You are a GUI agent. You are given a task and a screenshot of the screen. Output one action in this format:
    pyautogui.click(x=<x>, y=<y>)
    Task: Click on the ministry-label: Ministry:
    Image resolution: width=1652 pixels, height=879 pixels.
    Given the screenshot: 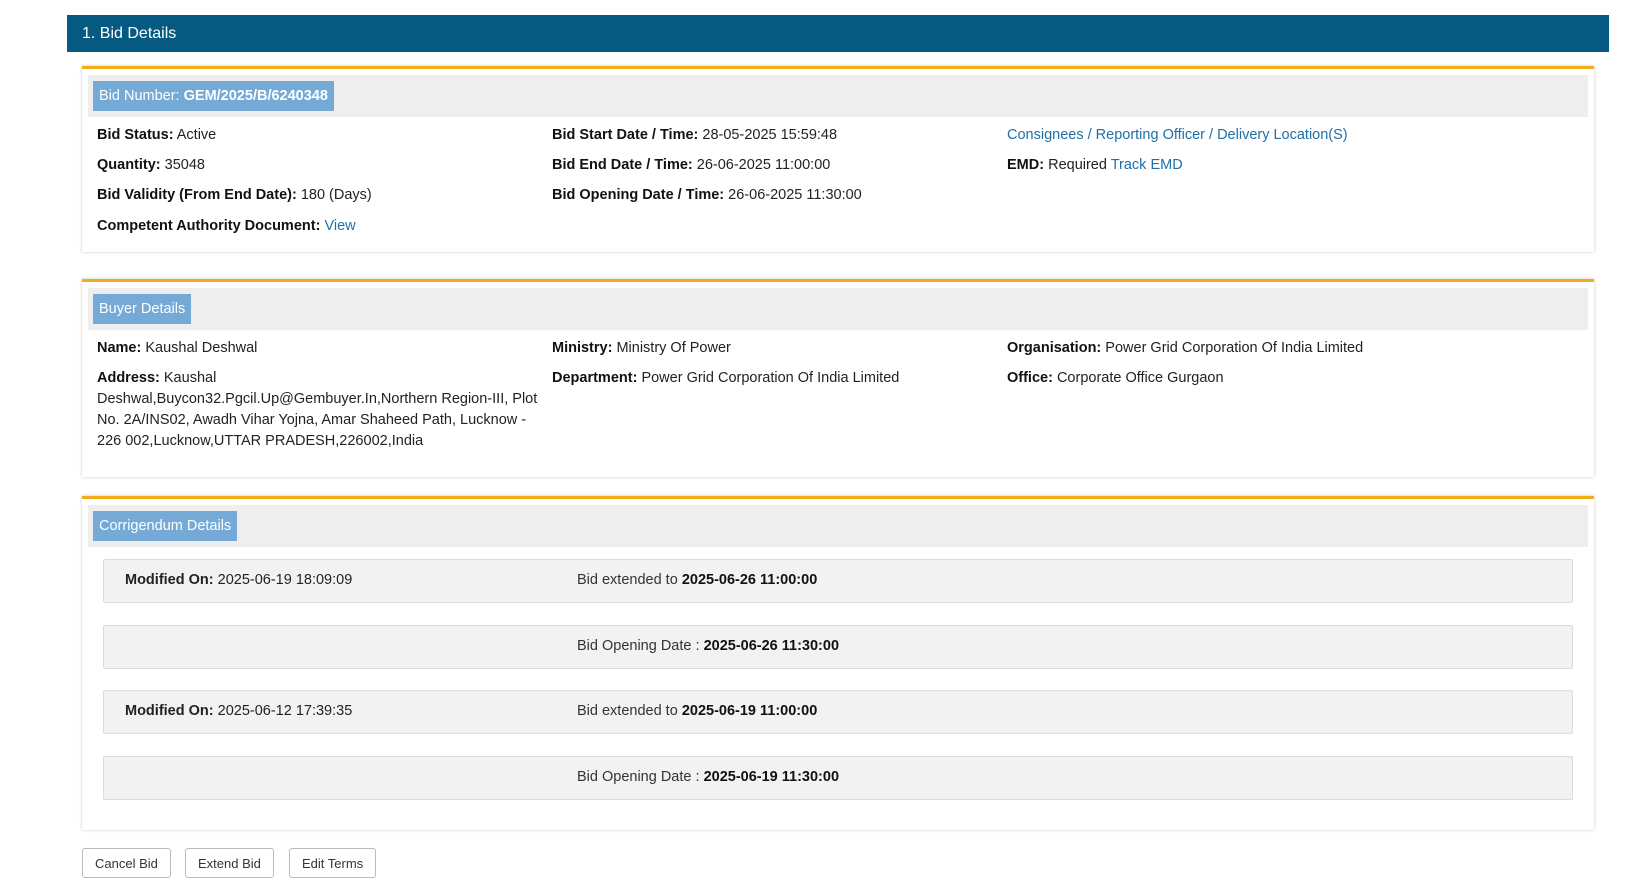 What is the action you would take?
    pyautogui.click(x=582, y=348)
    